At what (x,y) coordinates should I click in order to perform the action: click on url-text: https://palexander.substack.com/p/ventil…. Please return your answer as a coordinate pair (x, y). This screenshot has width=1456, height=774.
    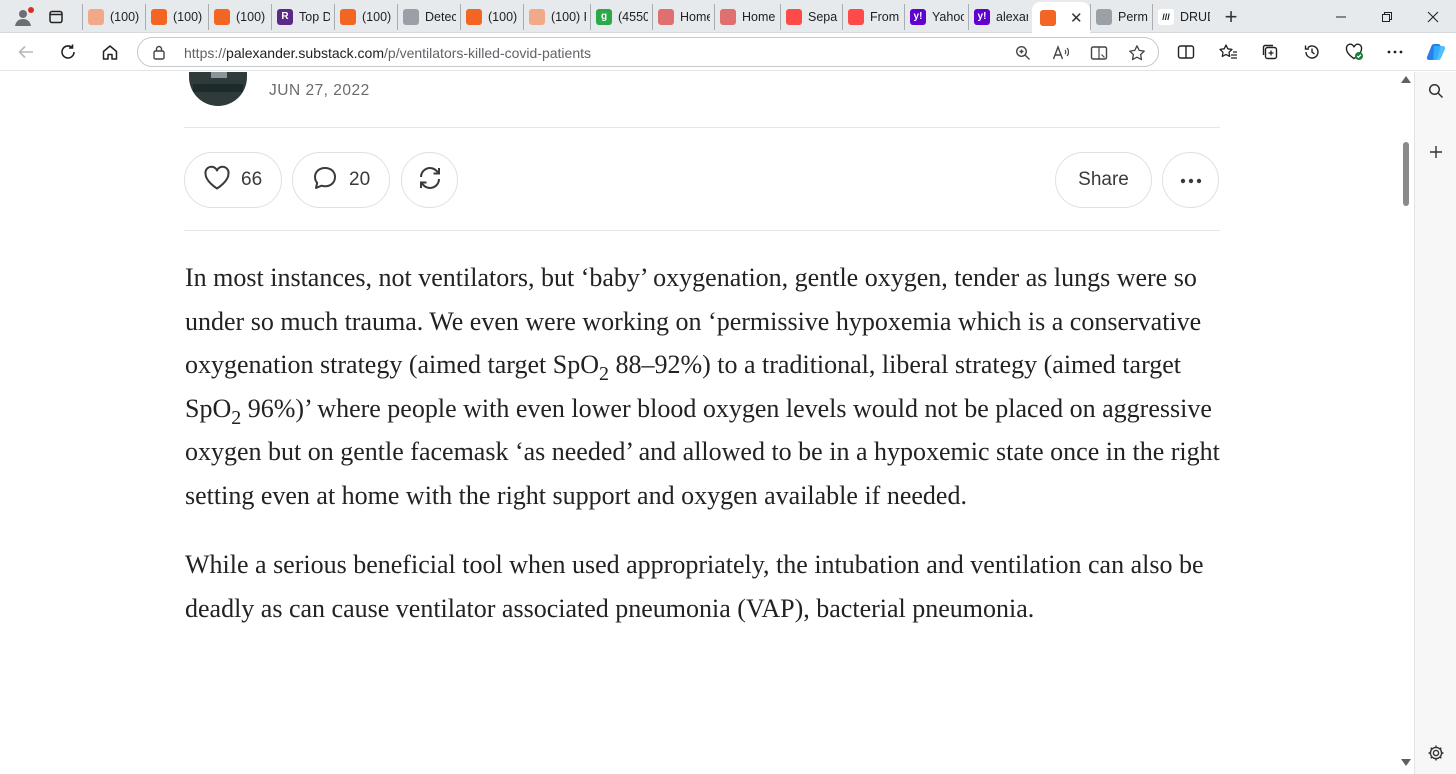
    Looking at the image, I should click on (387, 53).